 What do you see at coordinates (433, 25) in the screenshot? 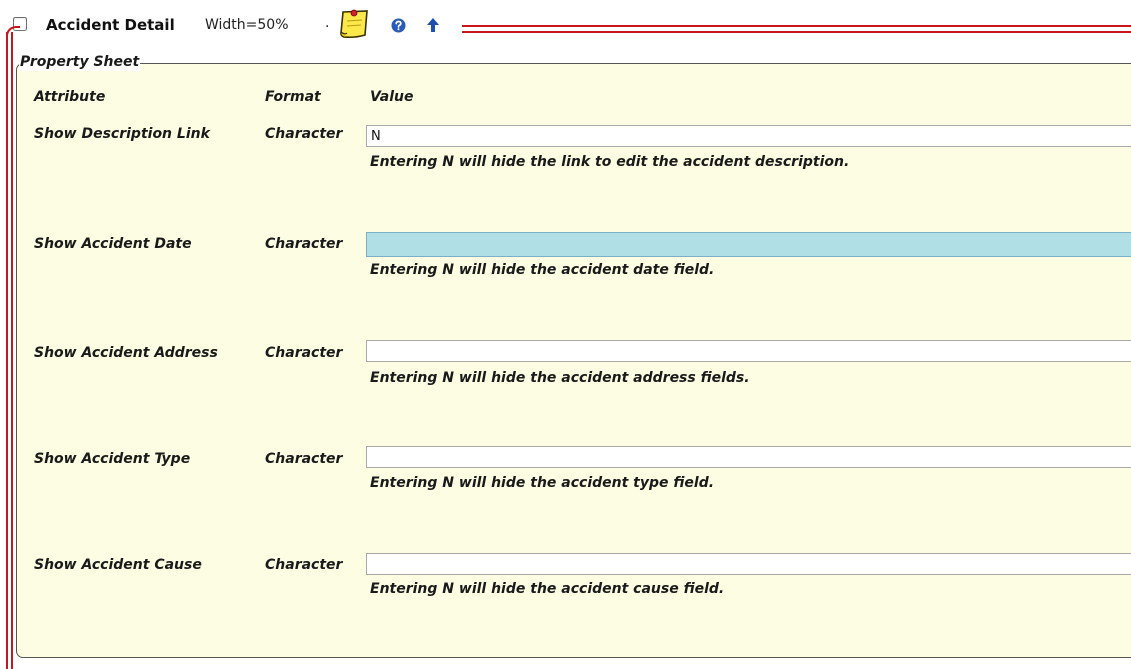
I see `up-arrow-icon` at bounding box center [433, 25].